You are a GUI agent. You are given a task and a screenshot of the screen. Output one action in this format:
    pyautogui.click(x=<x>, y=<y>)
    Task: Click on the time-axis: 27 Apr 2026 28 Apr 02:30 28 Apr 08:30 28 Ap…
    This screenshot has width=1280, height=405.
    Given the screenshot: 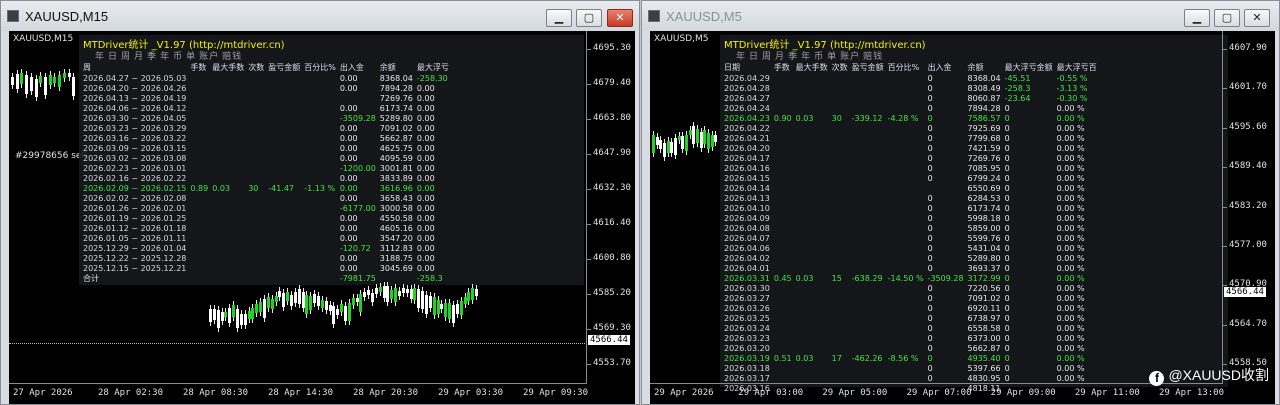 What is the action you would take?
    pyautogui.click(x=298, y=393)
    